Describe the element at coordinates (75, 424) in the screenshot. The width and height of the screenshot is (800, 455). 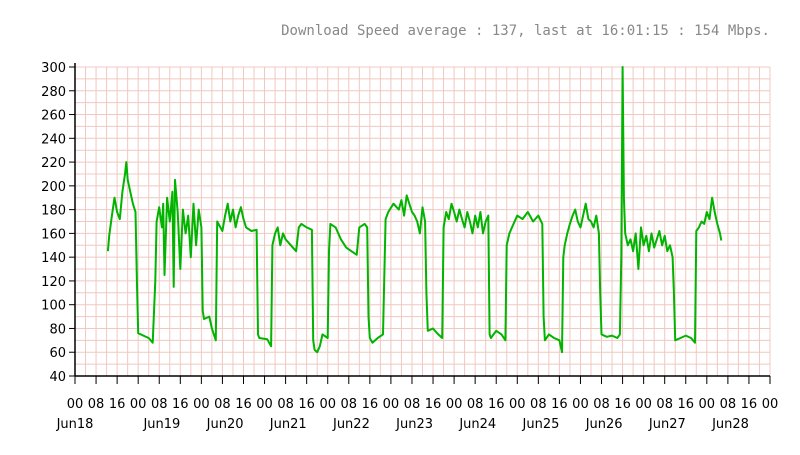
I see `day-label: Jun18` at that location.